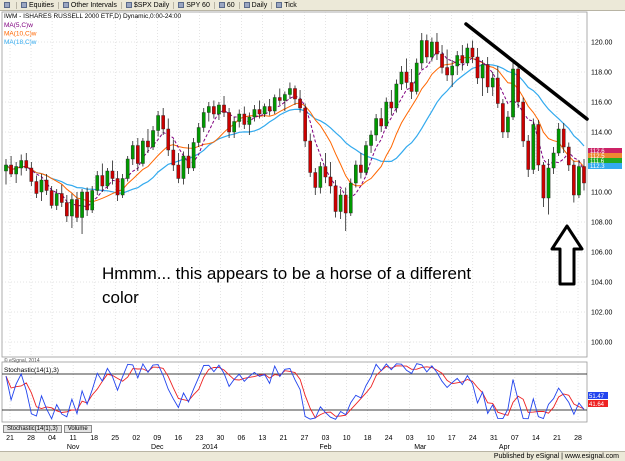  Describe the element at coordinates (597, 397) in the screenshot. I see `stoch-label: 51.47` at that location.